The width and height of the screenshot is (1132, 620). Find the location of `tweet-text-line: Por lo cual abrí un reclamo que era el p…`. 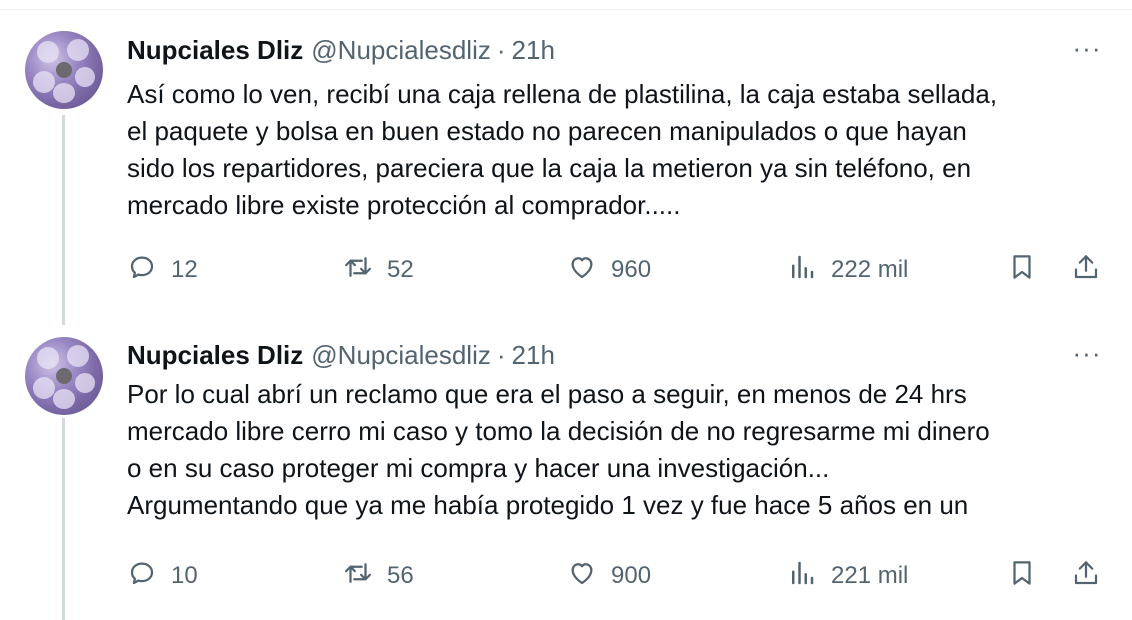

tweet-text-line: Por lo cual abrí un reclamo que era el p… is located at coordinates (547, 394).